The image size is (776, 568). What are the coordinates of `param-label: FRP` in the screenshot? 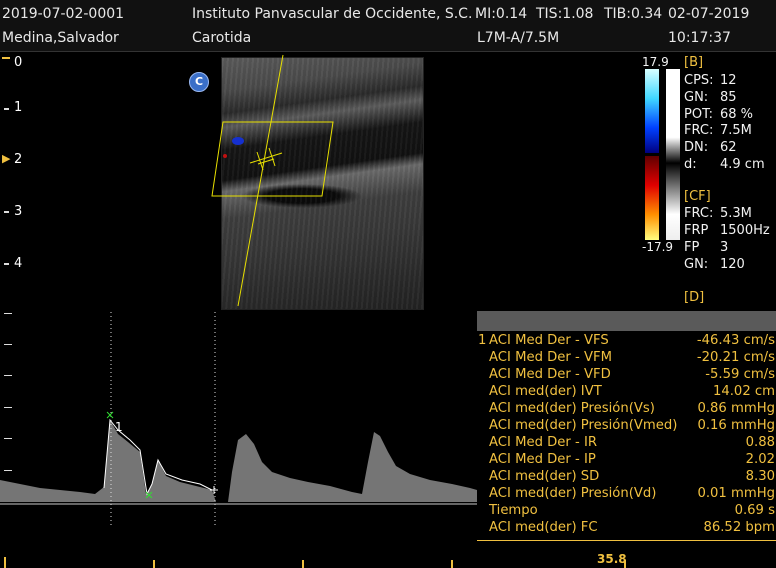 It's located at (696, 230).